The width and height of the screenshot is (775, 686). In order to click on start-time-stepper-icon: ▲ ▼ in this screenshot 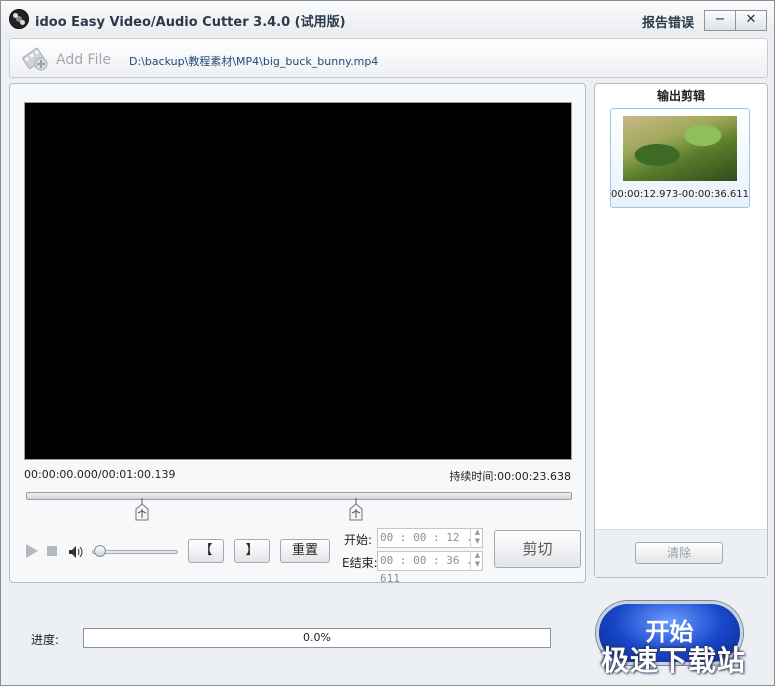, I will do `click(477, 538)`.